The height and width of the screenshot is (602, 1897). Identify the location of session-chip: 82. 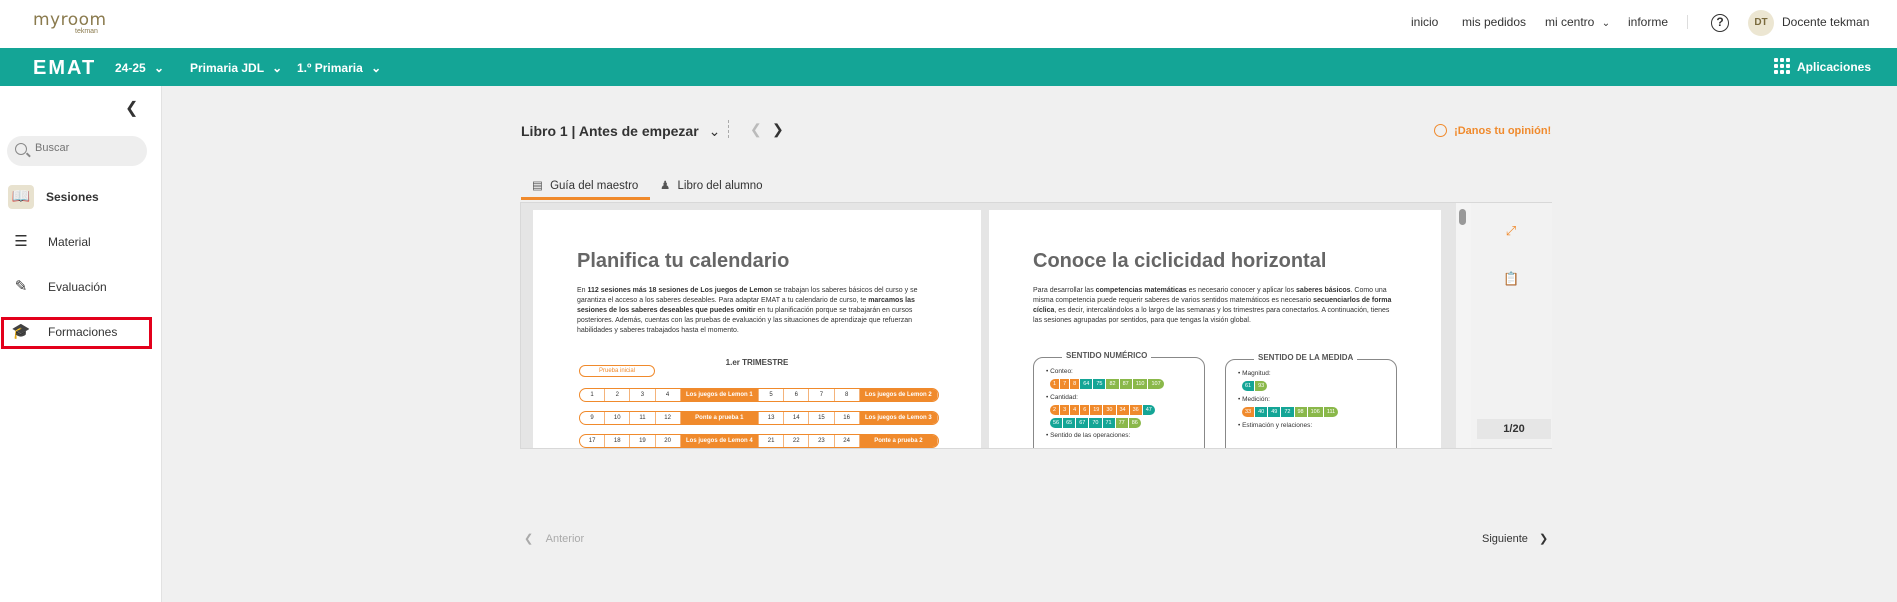
(1112, 384).